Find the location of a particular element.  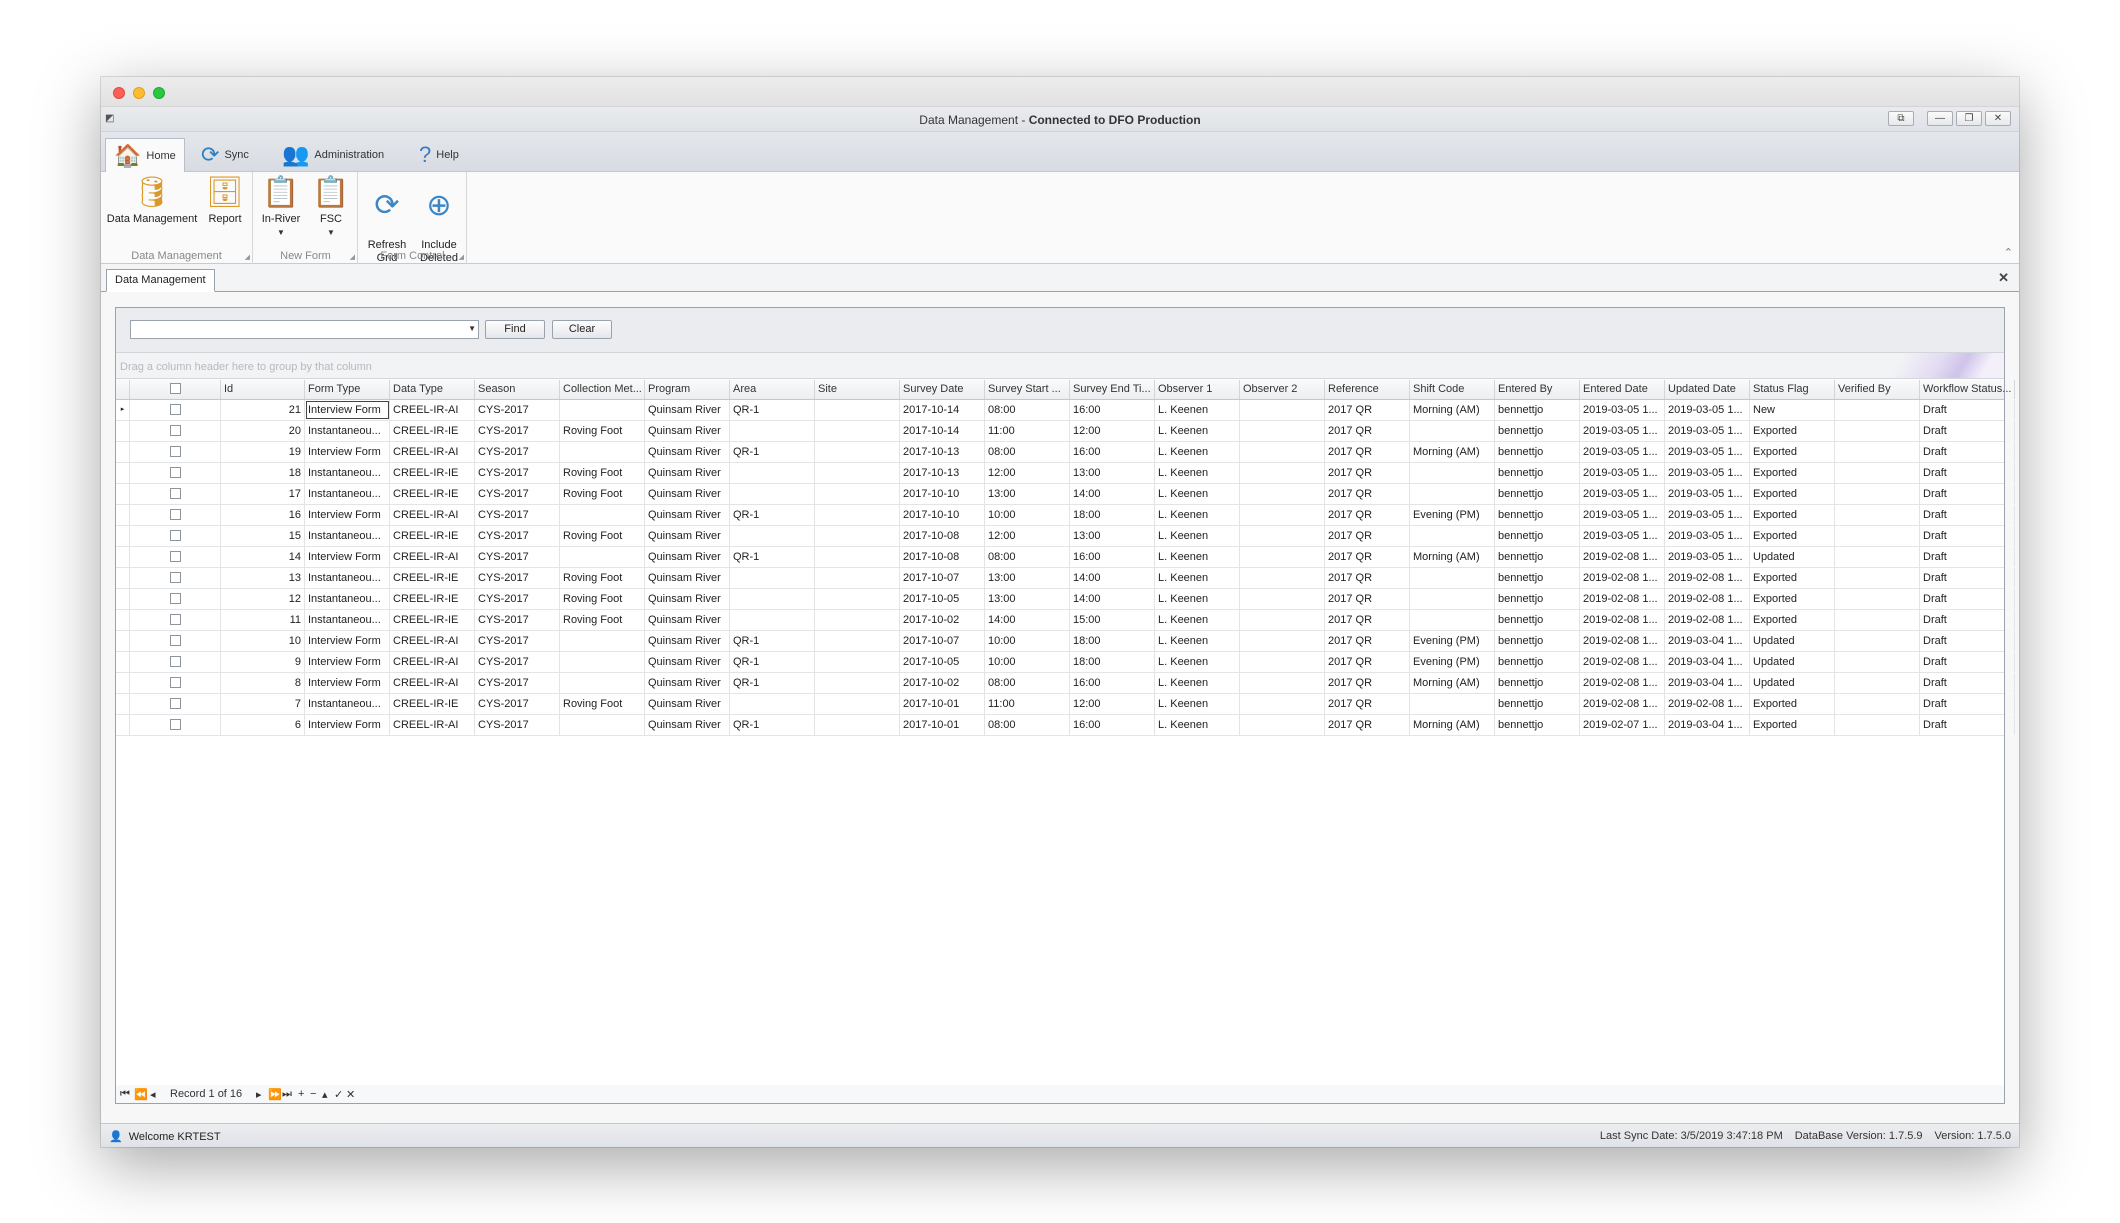

table-cell: 2017-10-13 is located at coordinates (942, 473).